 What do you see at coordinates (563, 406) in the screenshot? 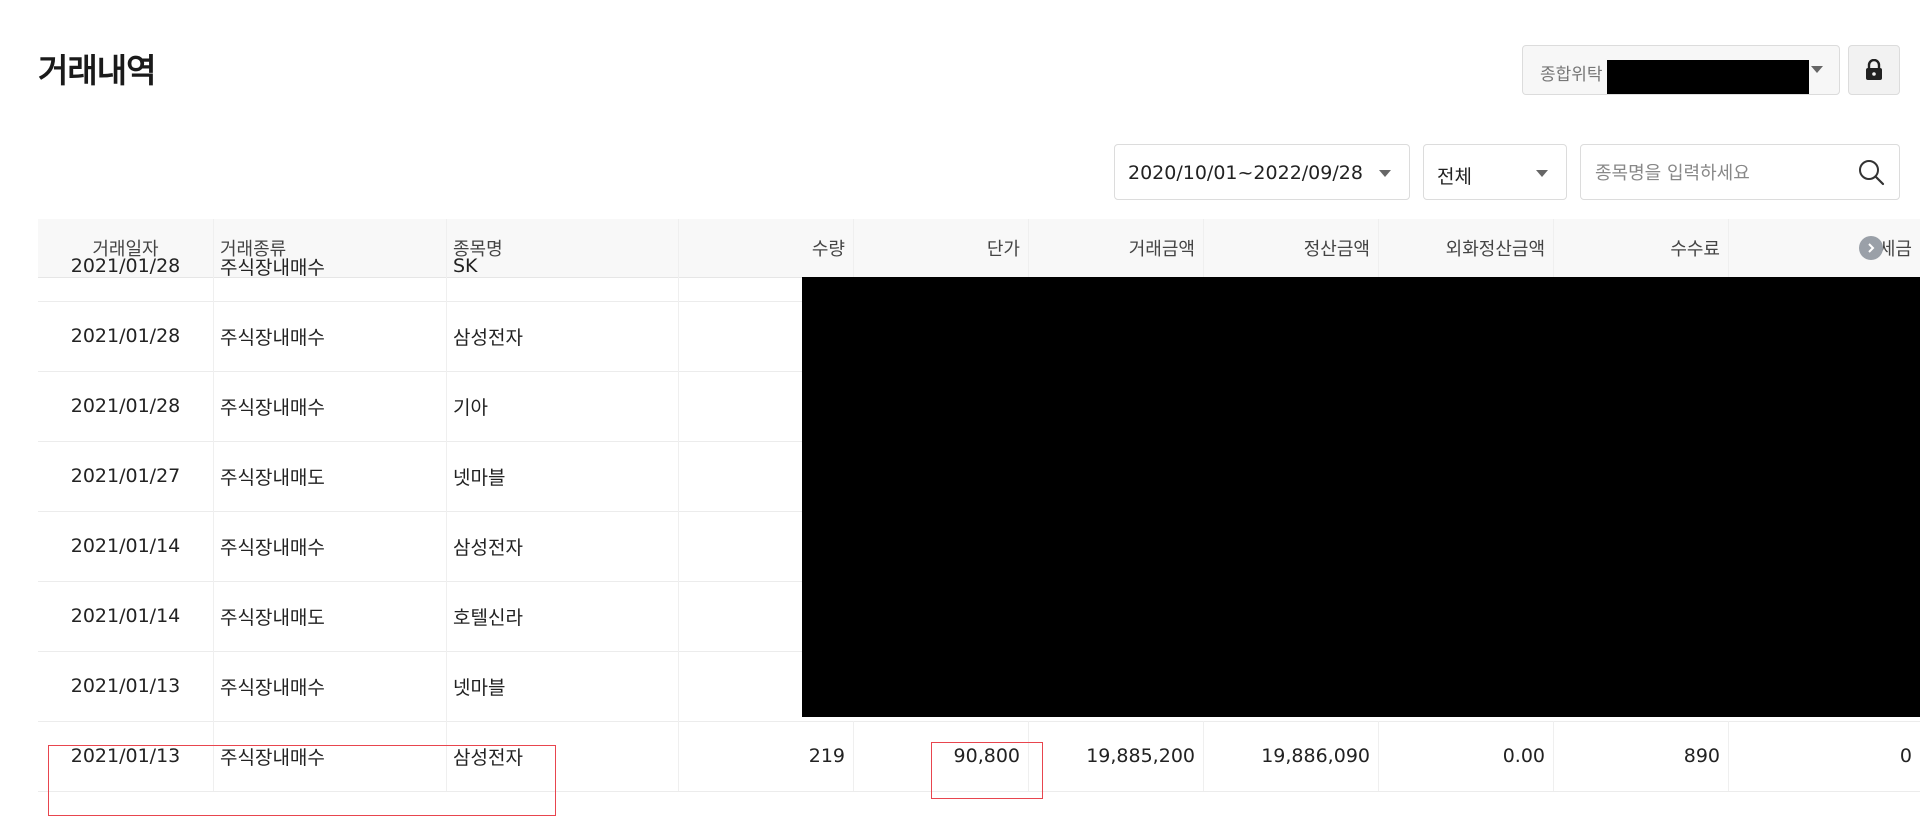
I see `cell-name: 기아` at bounding box center [563, 406].